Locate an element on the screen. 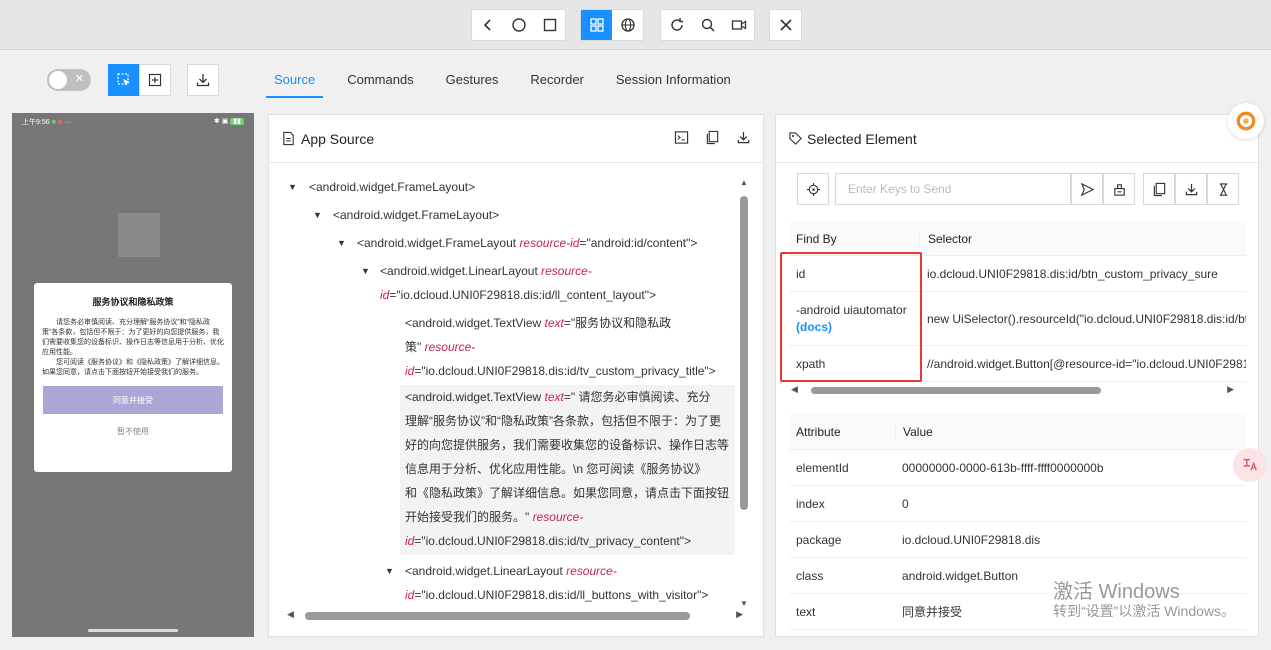 This screenshot has height=650, width=1271. native-context-button is located at coordinates (596, 25).